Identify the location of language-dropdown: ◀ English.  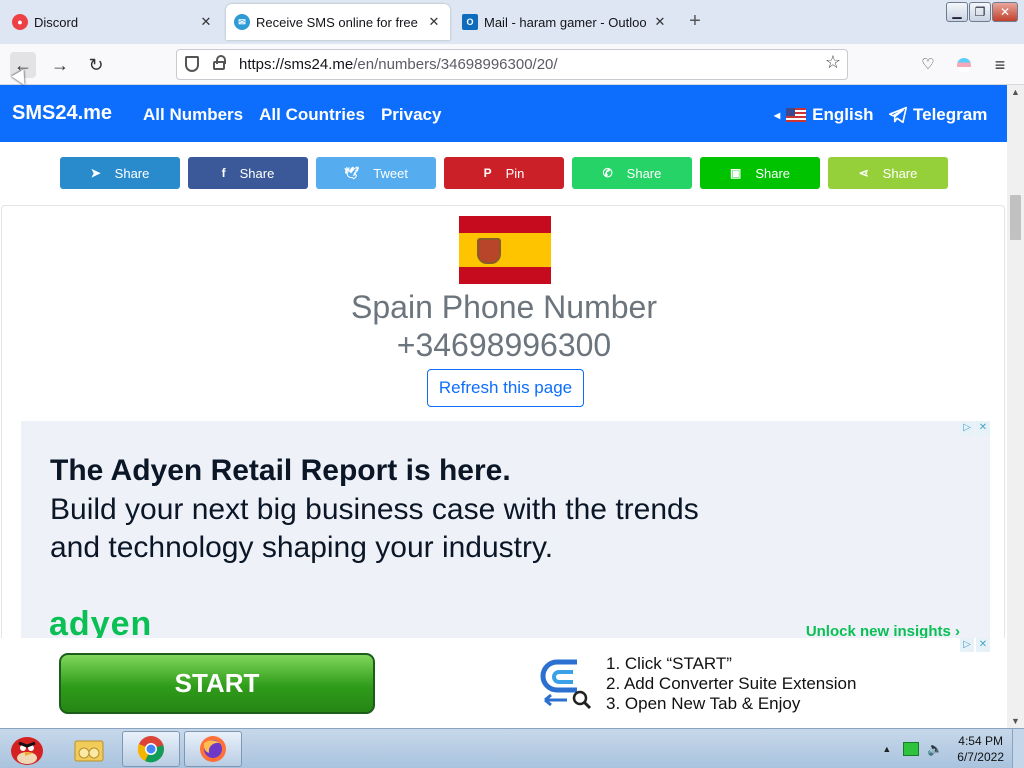
(824, 115).